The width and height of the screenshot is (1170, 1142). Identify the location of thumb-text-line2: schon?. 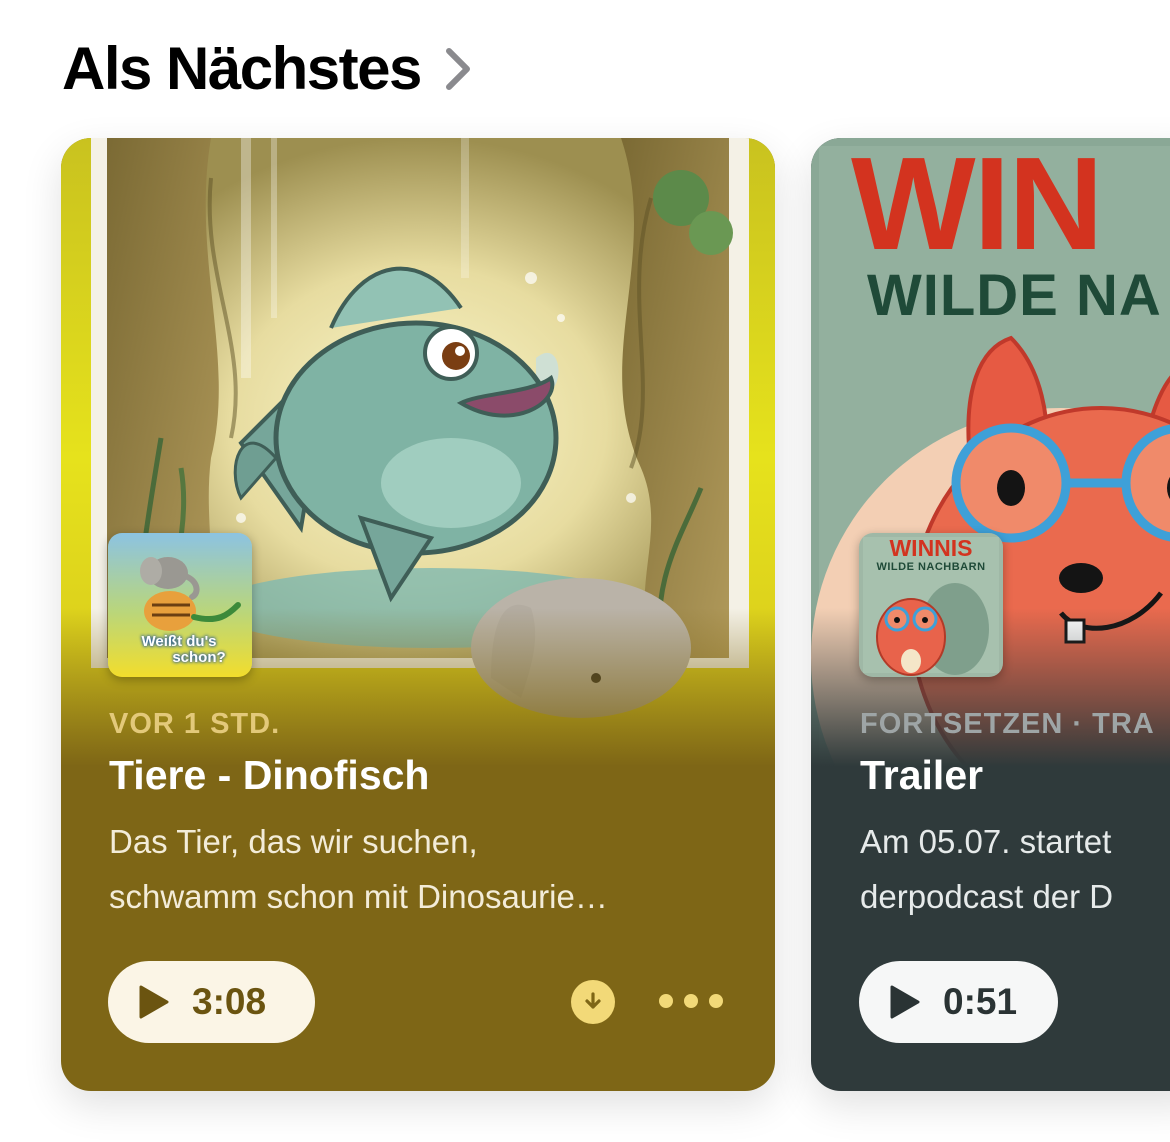
(199, 657).